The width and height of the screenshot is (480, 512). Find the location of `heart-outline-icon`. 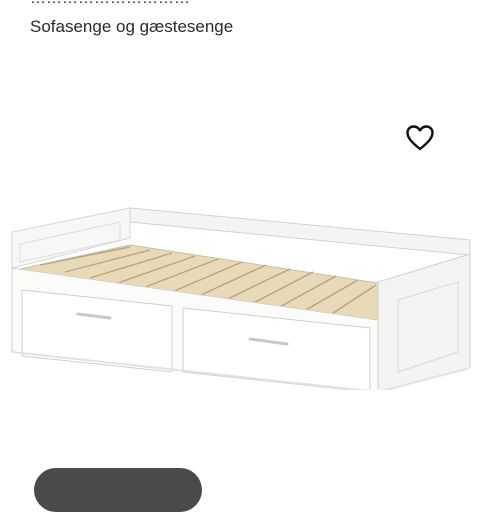

heart-outline-icon is located at coordinates (420, 138).